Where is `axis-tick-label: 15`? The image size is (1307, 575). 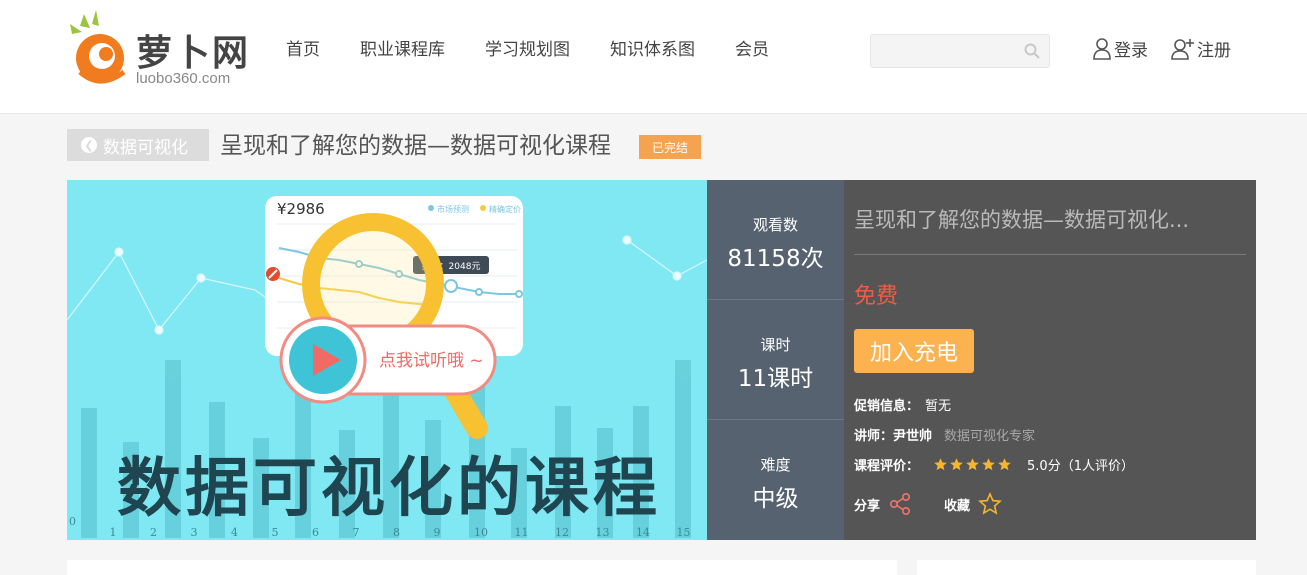 axis-tick-label: 15 is located at coordinates (684, 532).